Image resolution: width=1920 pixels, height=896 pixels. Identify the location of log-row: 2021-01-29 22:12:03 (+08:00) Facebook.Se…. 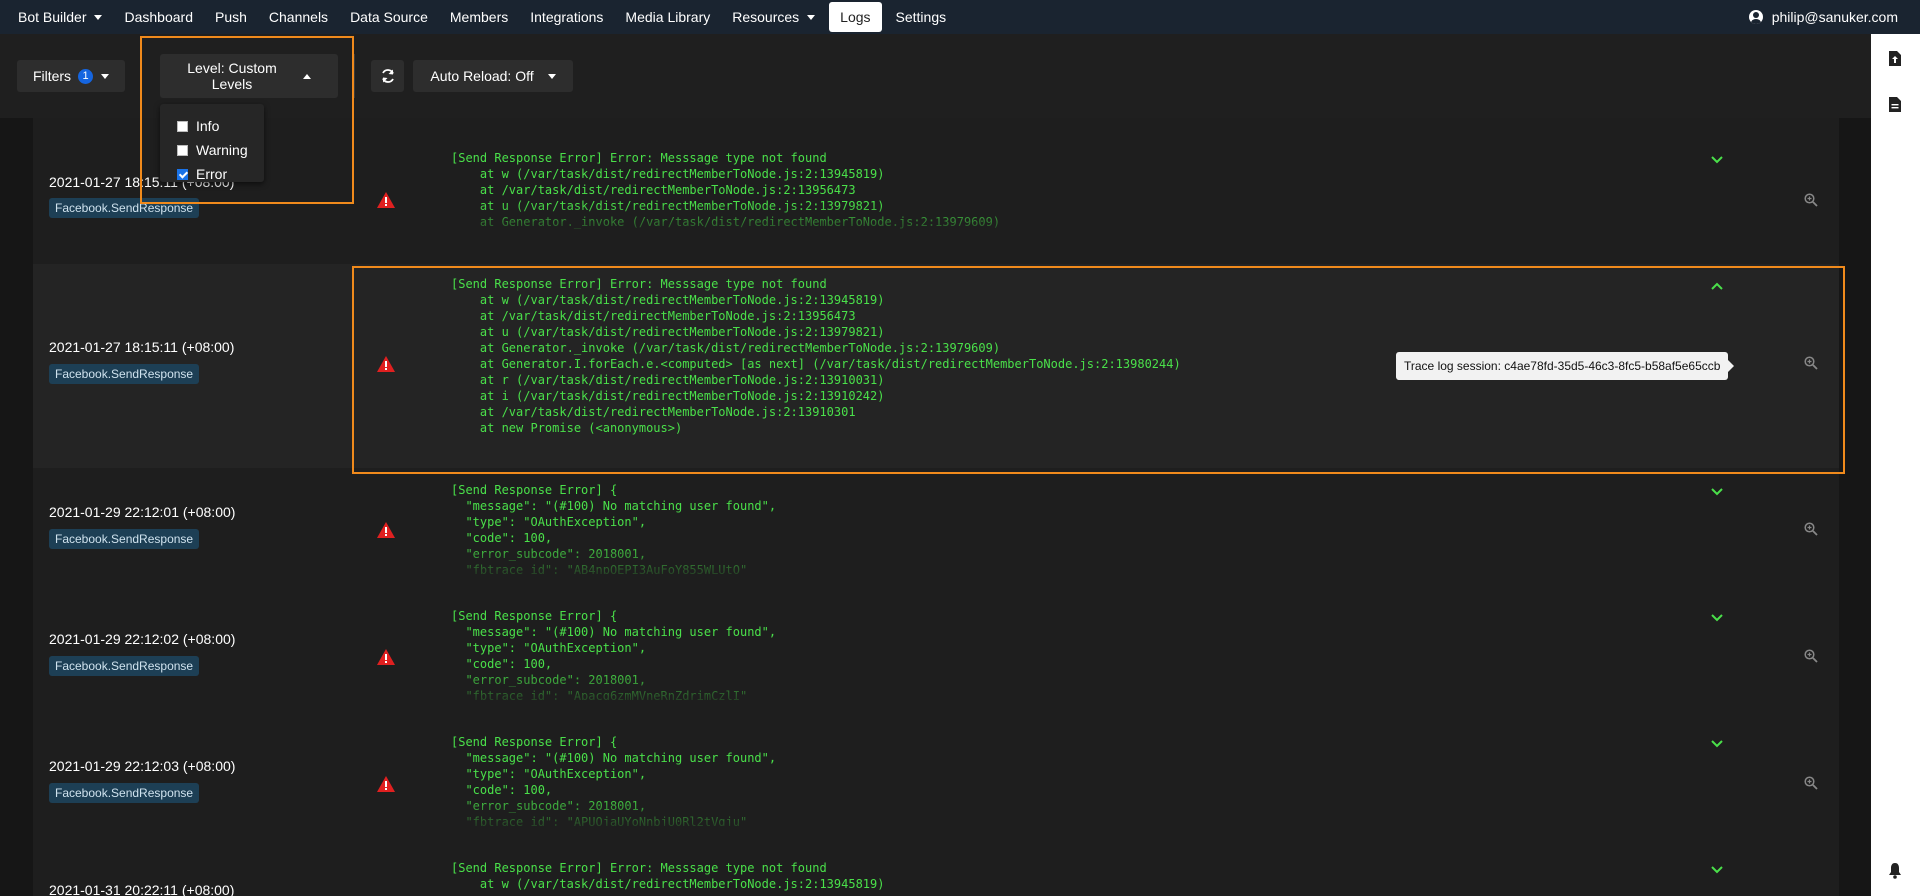
(936, 783).